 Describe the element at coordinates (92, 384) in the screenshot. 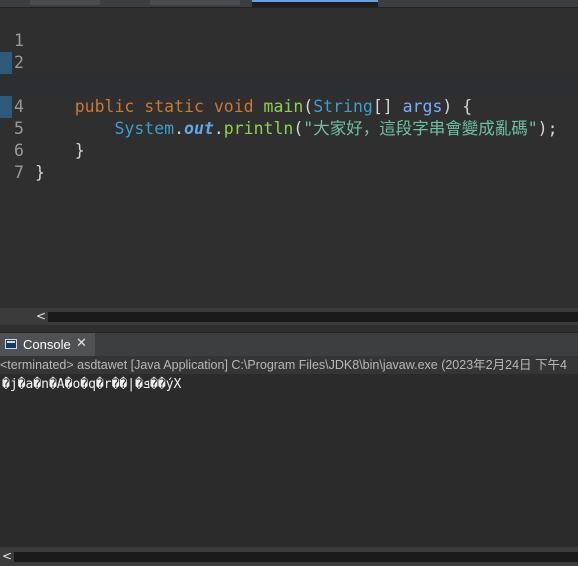

I see `console-output: �j�a�n�A�o�q�r��|�ܦ��ýX` at that location.